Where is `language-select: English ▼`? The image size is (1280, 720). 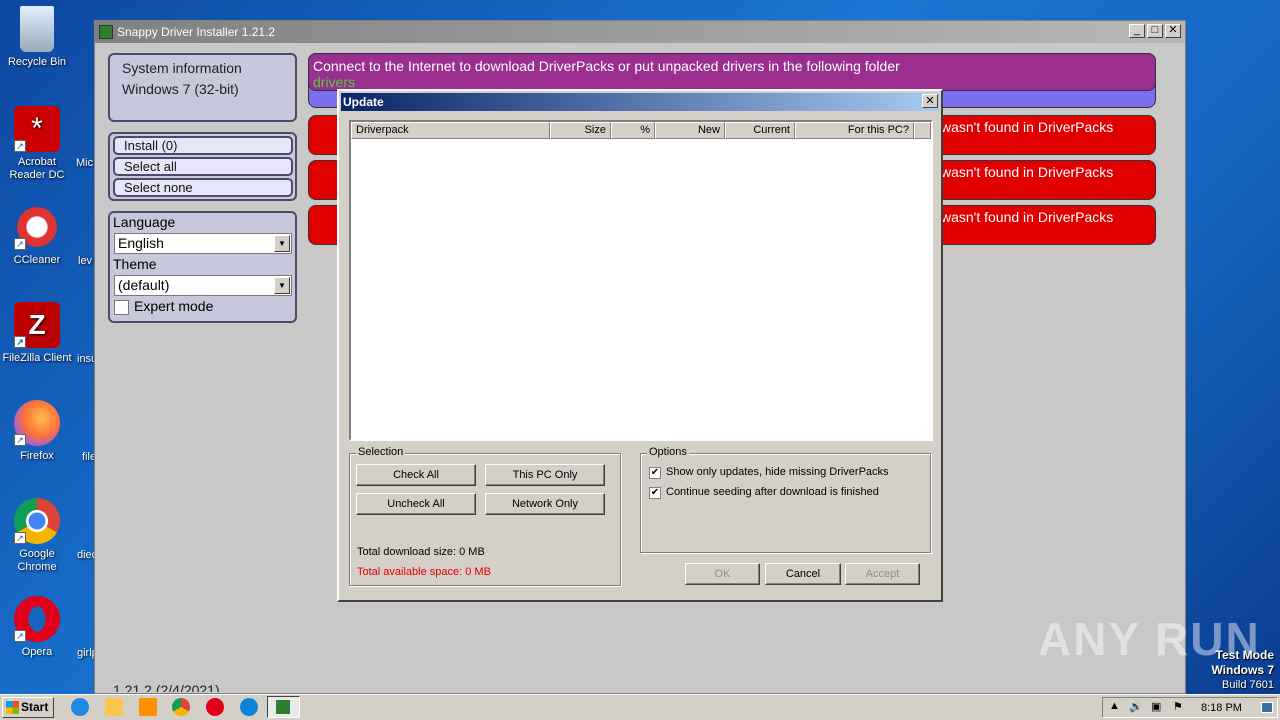
language-select: English ▼ is located at coordinates (203, 243).